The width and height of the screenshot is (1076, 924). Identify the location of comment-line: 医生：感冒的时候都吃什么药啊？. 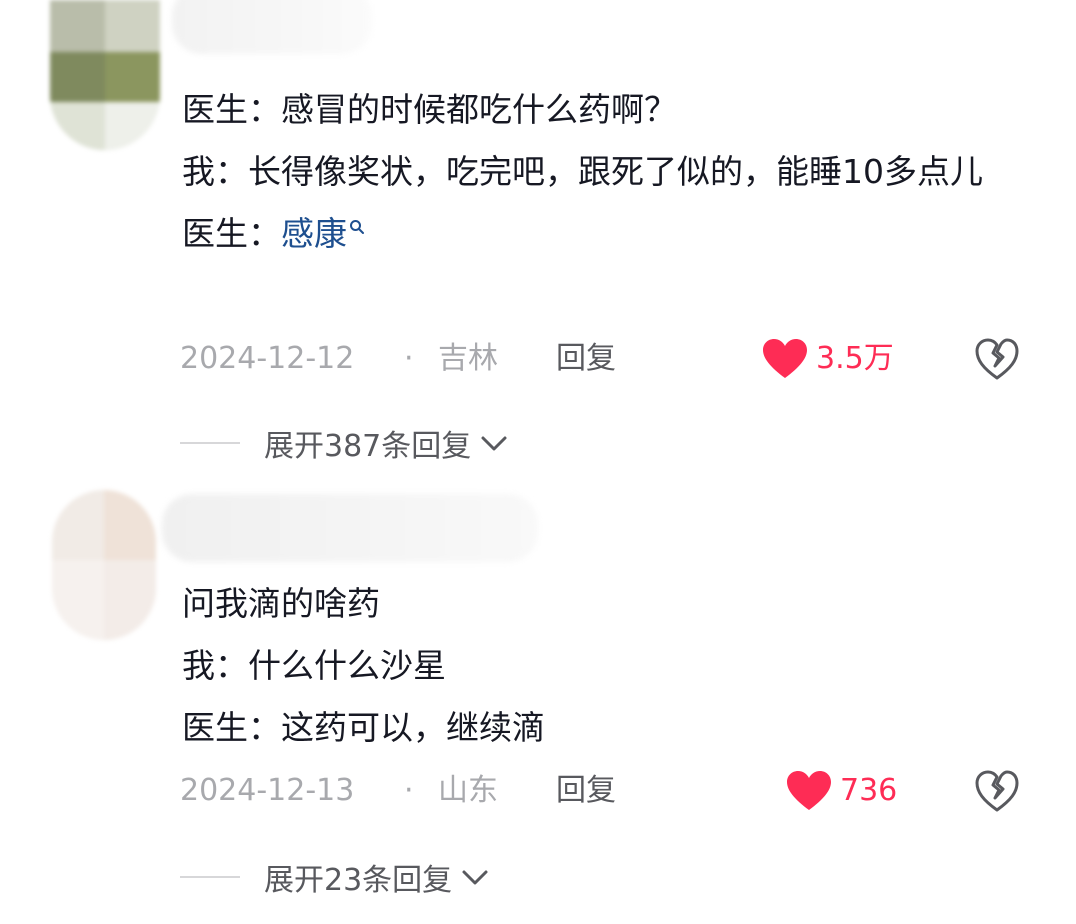
(429, 109).